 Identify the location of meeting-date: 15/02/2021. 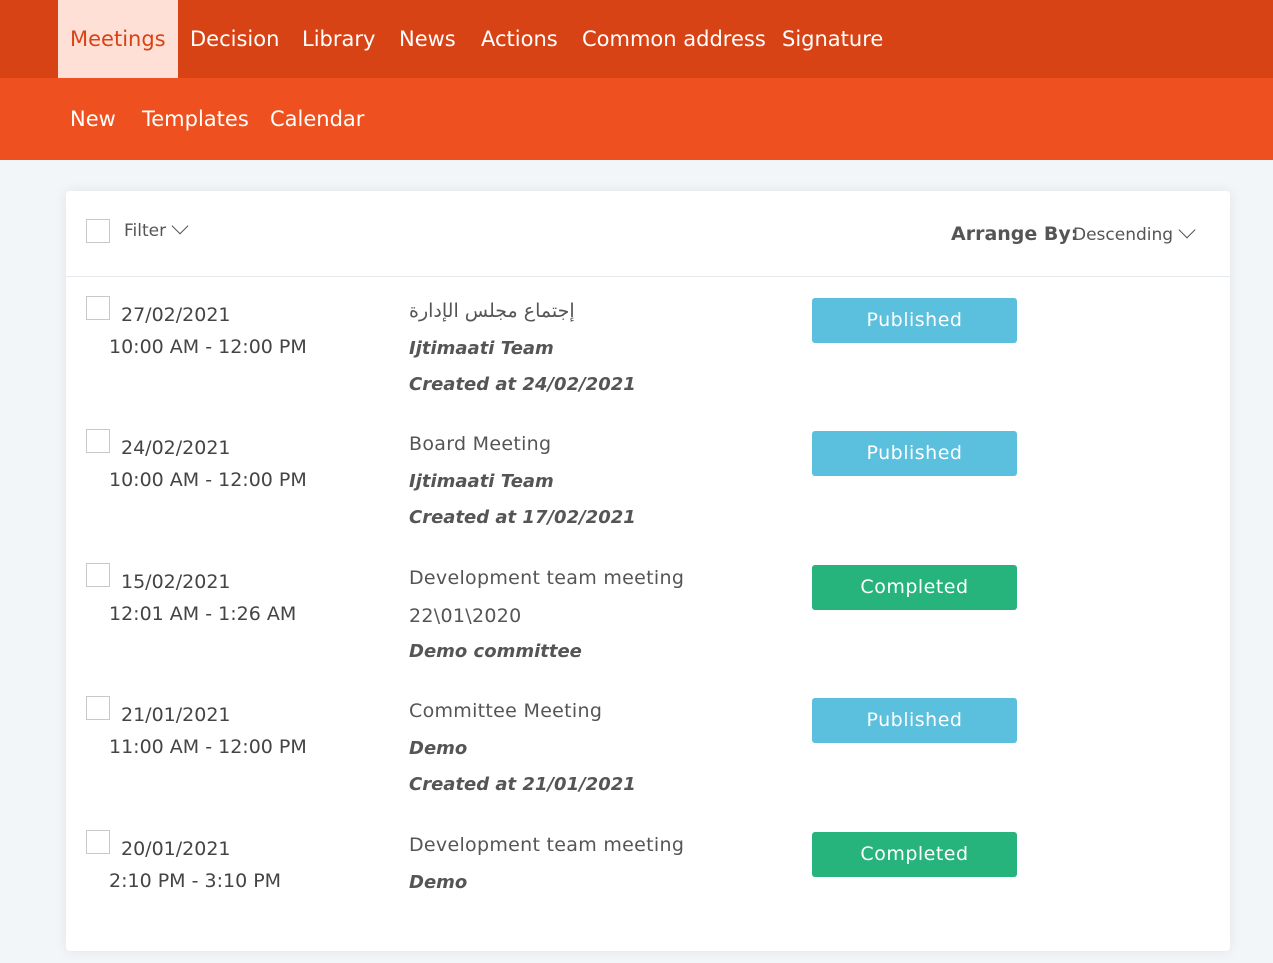
(176, 582).